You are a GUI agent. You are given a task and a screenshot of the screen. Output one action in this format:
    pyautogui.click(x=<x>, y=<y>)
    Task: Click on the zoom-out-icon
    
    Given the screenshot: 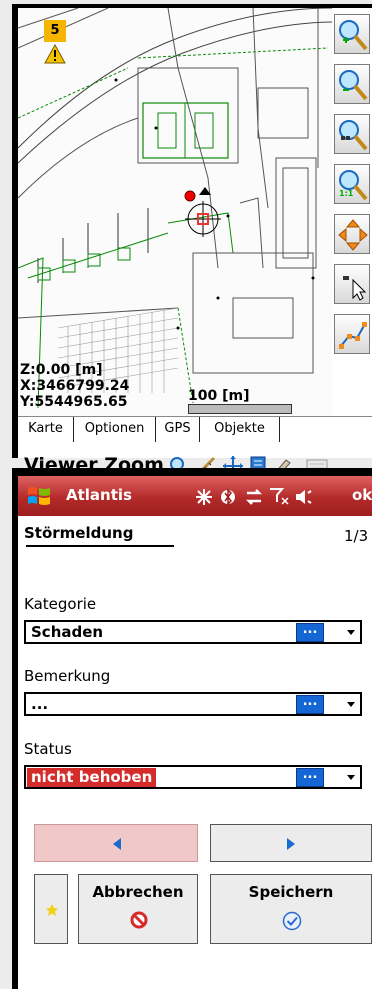 What is the action you would take?
    pyautogui.click(x=353, y=85)
    